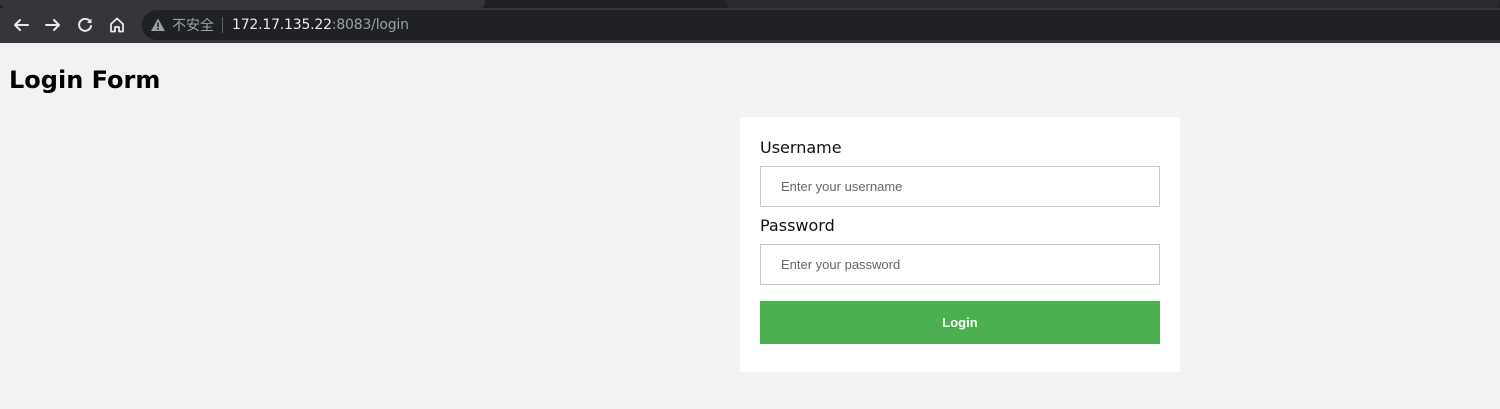 This screenshot has height=409, width=1500. Describe the element at coordinates (797, 225) in the screenshot. I see `password-label: Password` at that location.